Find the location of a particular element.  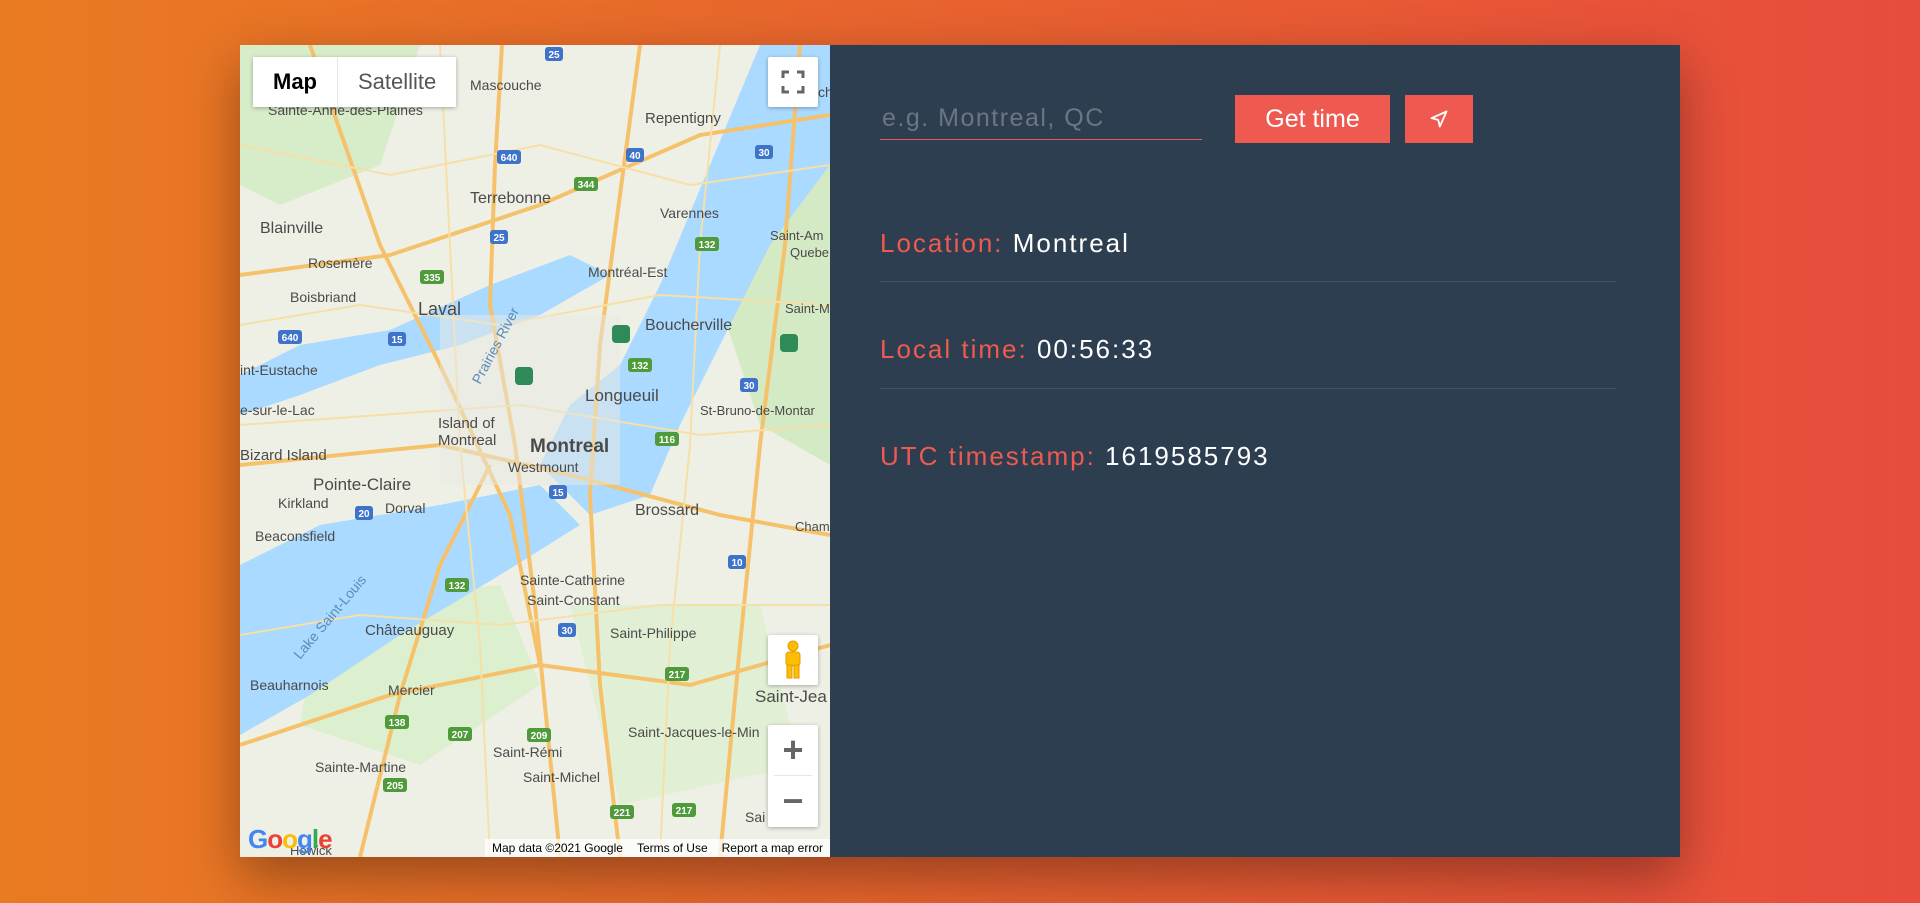

location-row: Location: Montreal is located at coordinates (1248, 243).